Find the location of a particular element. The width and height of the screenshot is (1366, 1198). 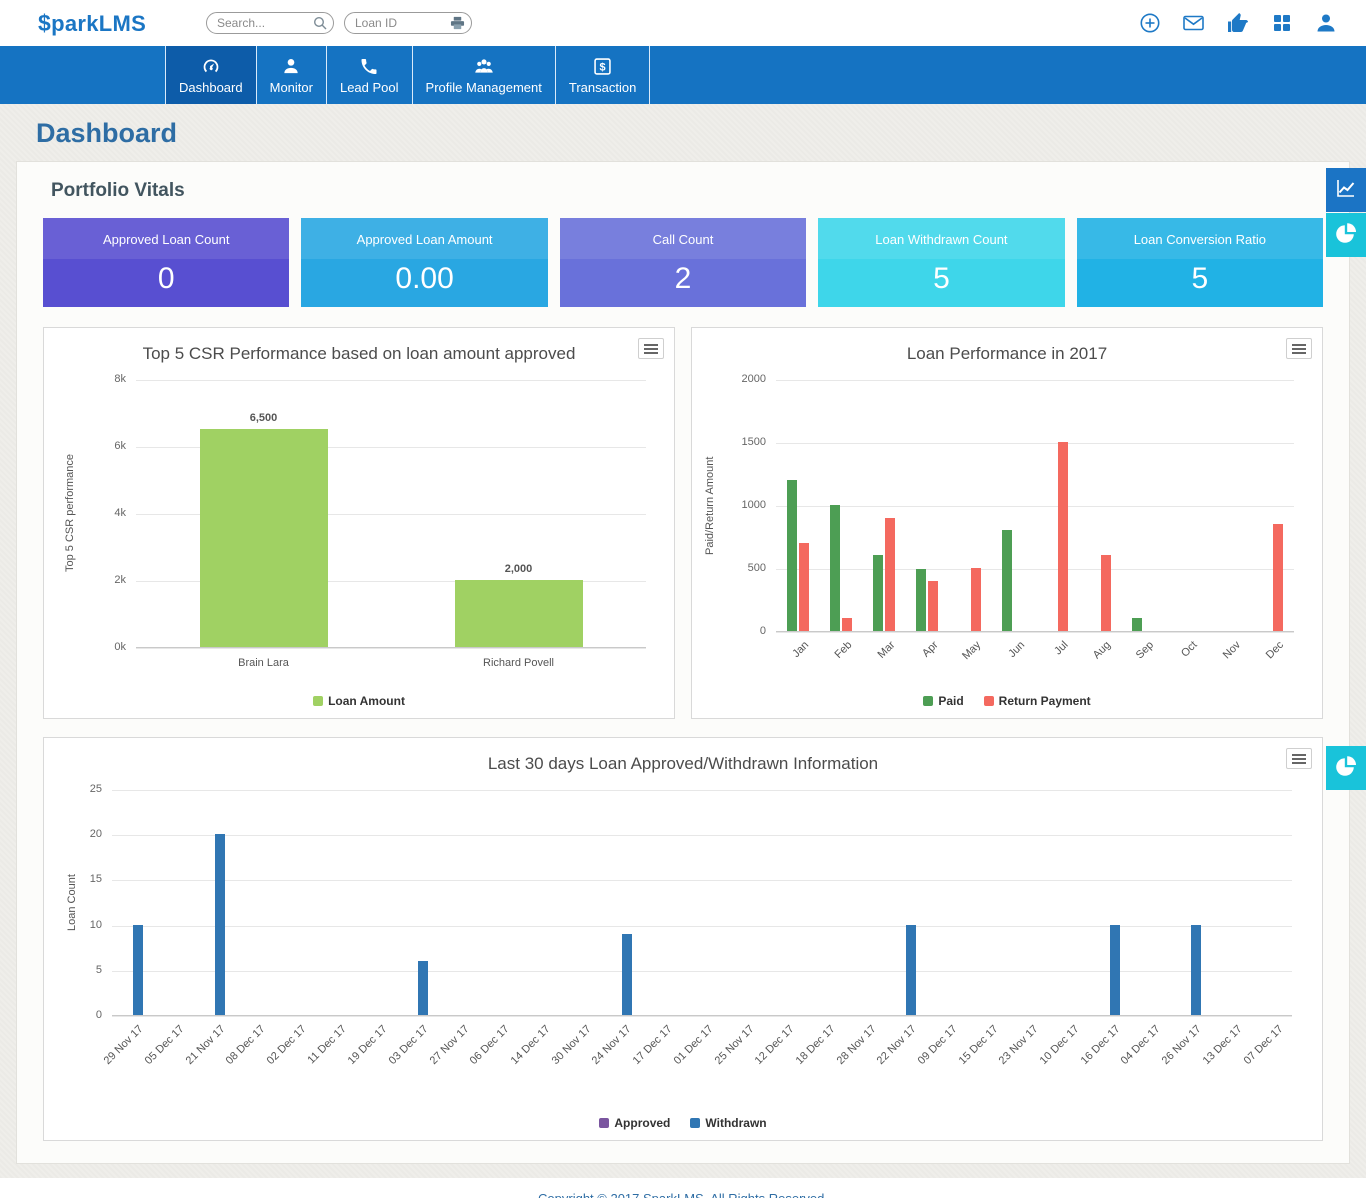

x-axis-label: Sep is located at coordinates (1145, 650).